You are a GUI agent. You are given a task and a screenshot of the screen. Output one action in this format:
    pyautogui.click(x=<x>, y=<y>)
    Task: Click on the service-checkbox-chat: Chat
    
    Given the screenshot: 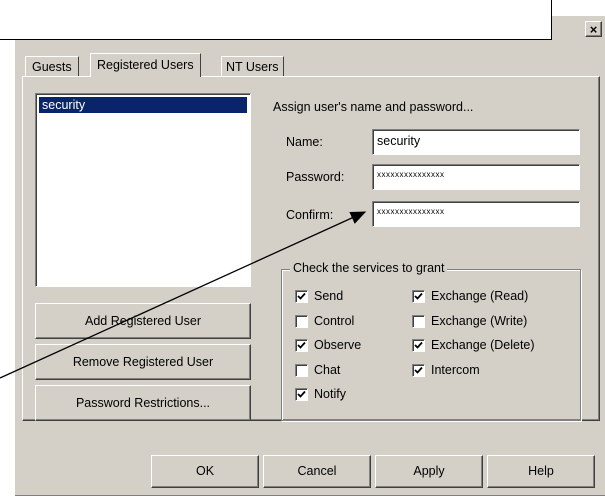 What is the action you would take?
    pyautogui.click(x=317, y=370)
    